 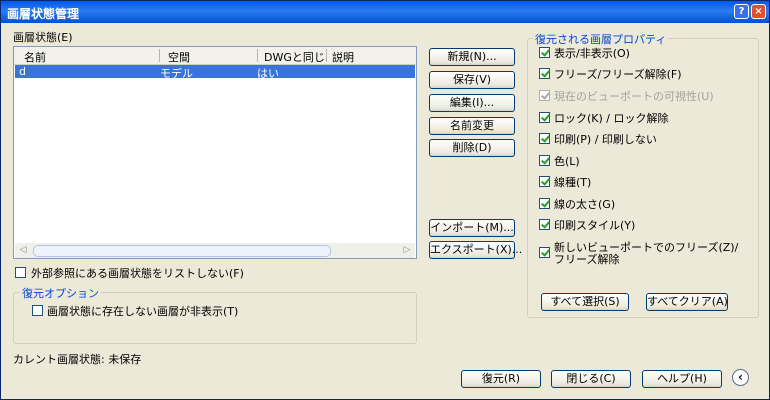 I want to click on close-button: 閉じる(C), so click(x=591, y=379).